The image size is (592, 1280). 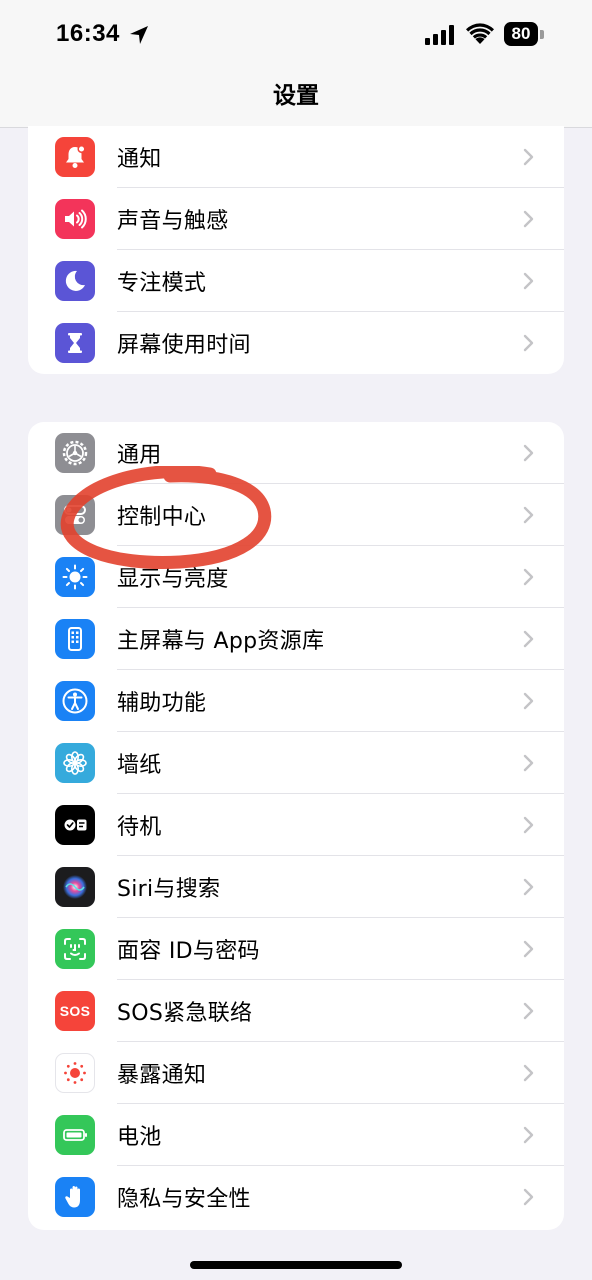 What do you see at coordinates (296, 1265) in the screenshot?
I see `home-indicator` at bounding box center [296, 1265].